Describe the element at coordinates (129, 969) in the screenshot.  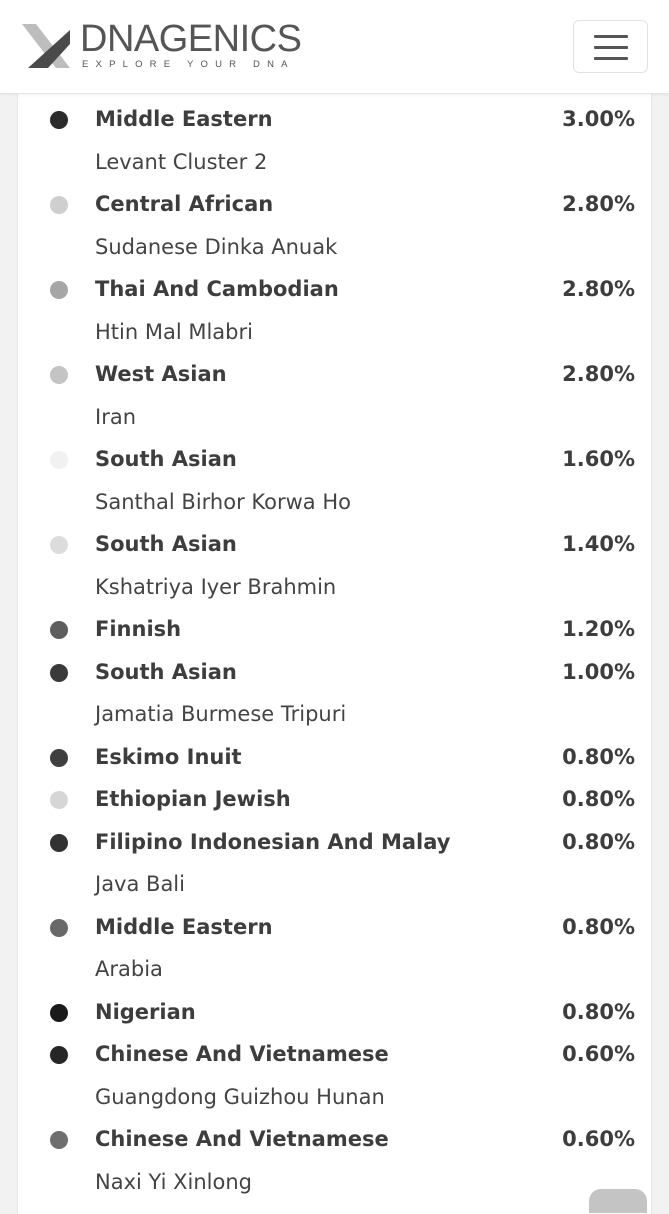
I see `ancestry-subregion: Arabia` at that location.